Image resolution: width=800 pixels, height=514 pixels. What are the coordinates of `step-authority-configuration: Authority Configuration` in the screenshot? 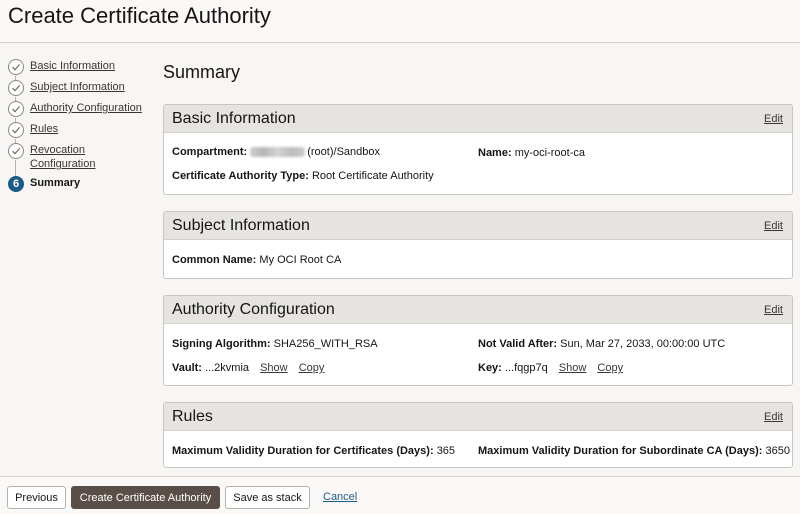 It's located at (75, 109).